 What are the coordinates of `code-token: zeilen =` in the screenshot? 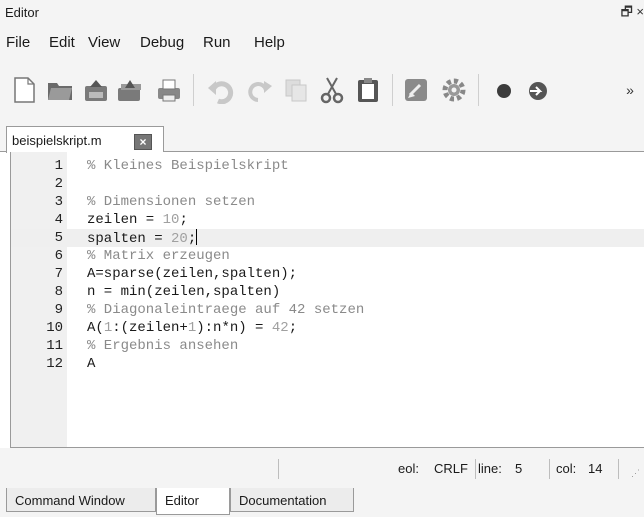 It's located at (125, 220).